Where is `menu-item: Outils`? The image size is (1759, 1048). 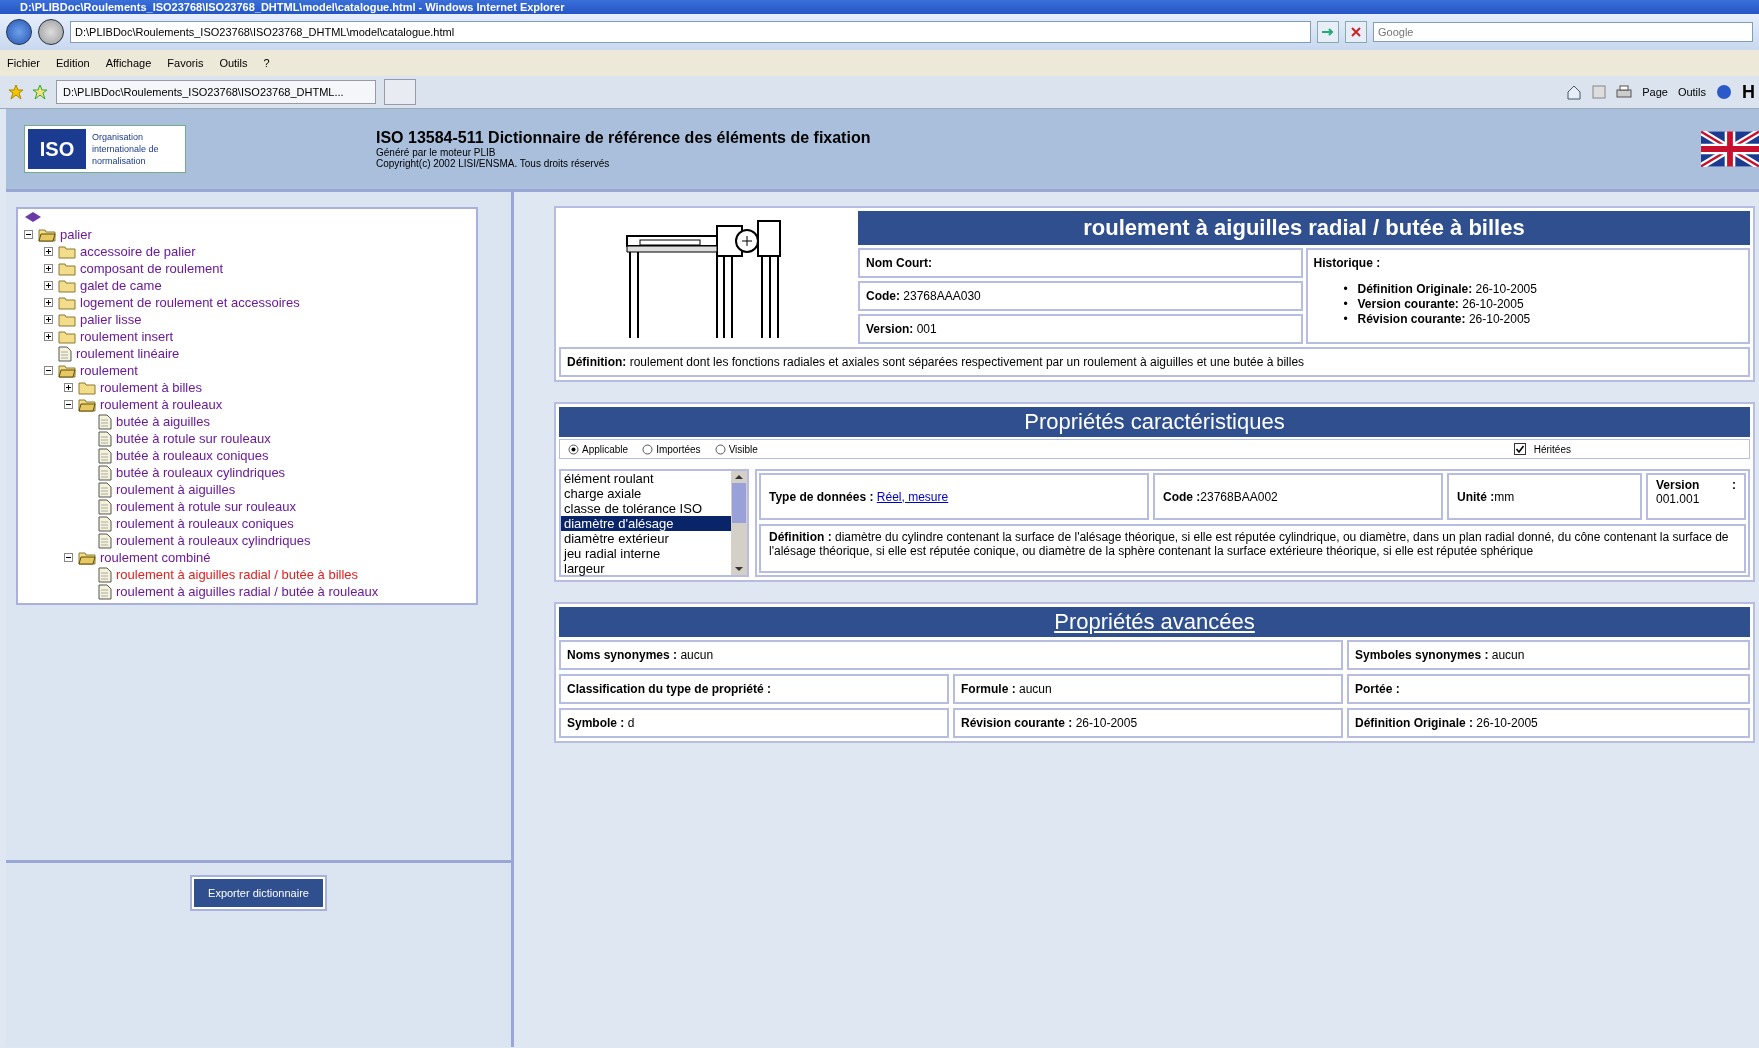 menu-item: Outils is located at coordinates (233, 63).